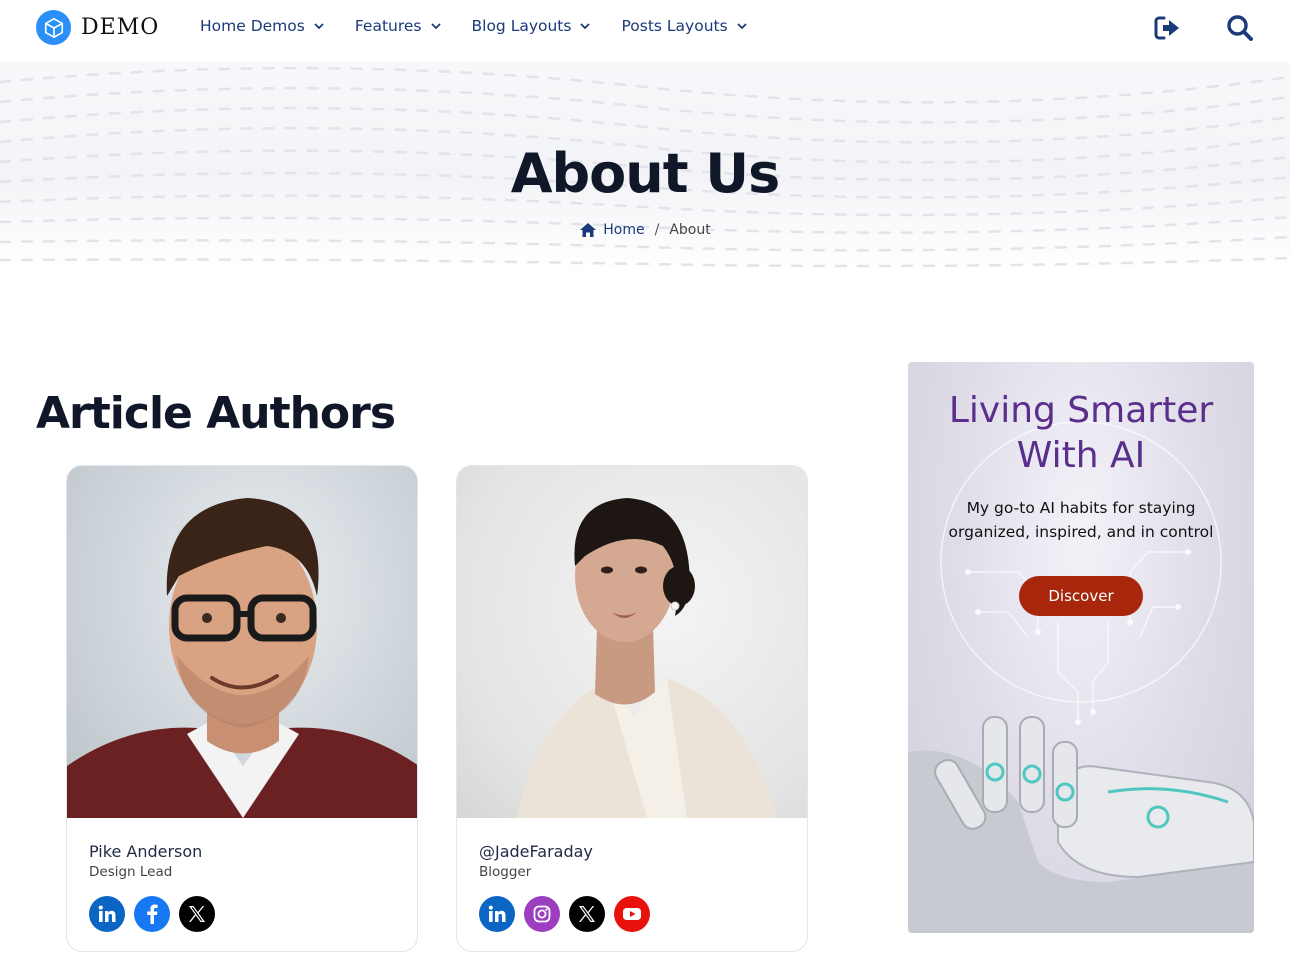  Describe the element at coordinates (674, 26) in the screenshot. I see `nav-item-label: Posts Layouts` at that location.